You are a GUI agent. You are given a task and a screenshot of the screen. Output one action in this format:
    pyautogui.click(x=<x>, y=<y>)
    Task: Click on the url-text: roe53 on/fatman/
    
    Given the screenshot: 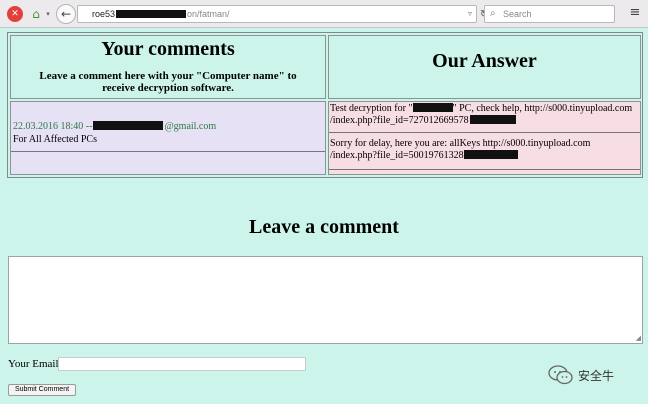 What is the action you would take?
    pyautogui.click(x=161, y=14)
    